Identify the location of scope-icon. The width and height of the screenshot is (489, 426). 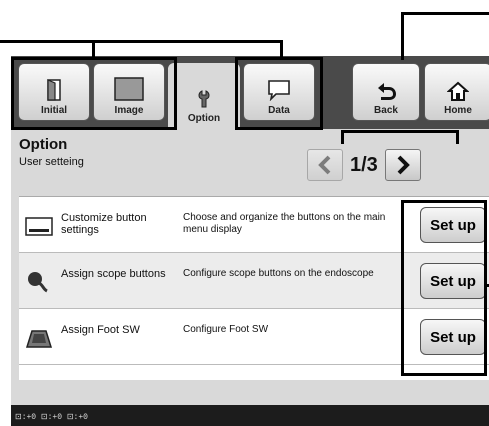
(38, 282).